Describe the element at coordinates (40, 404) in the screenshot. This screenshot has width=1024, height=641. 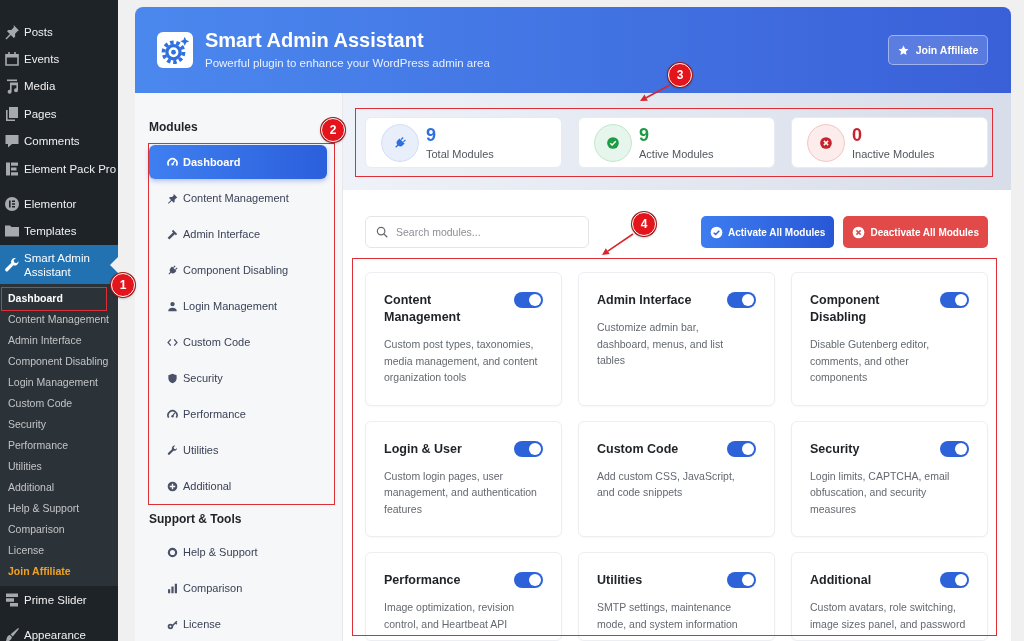
I see `submenu-item: Custom Code` at that location.